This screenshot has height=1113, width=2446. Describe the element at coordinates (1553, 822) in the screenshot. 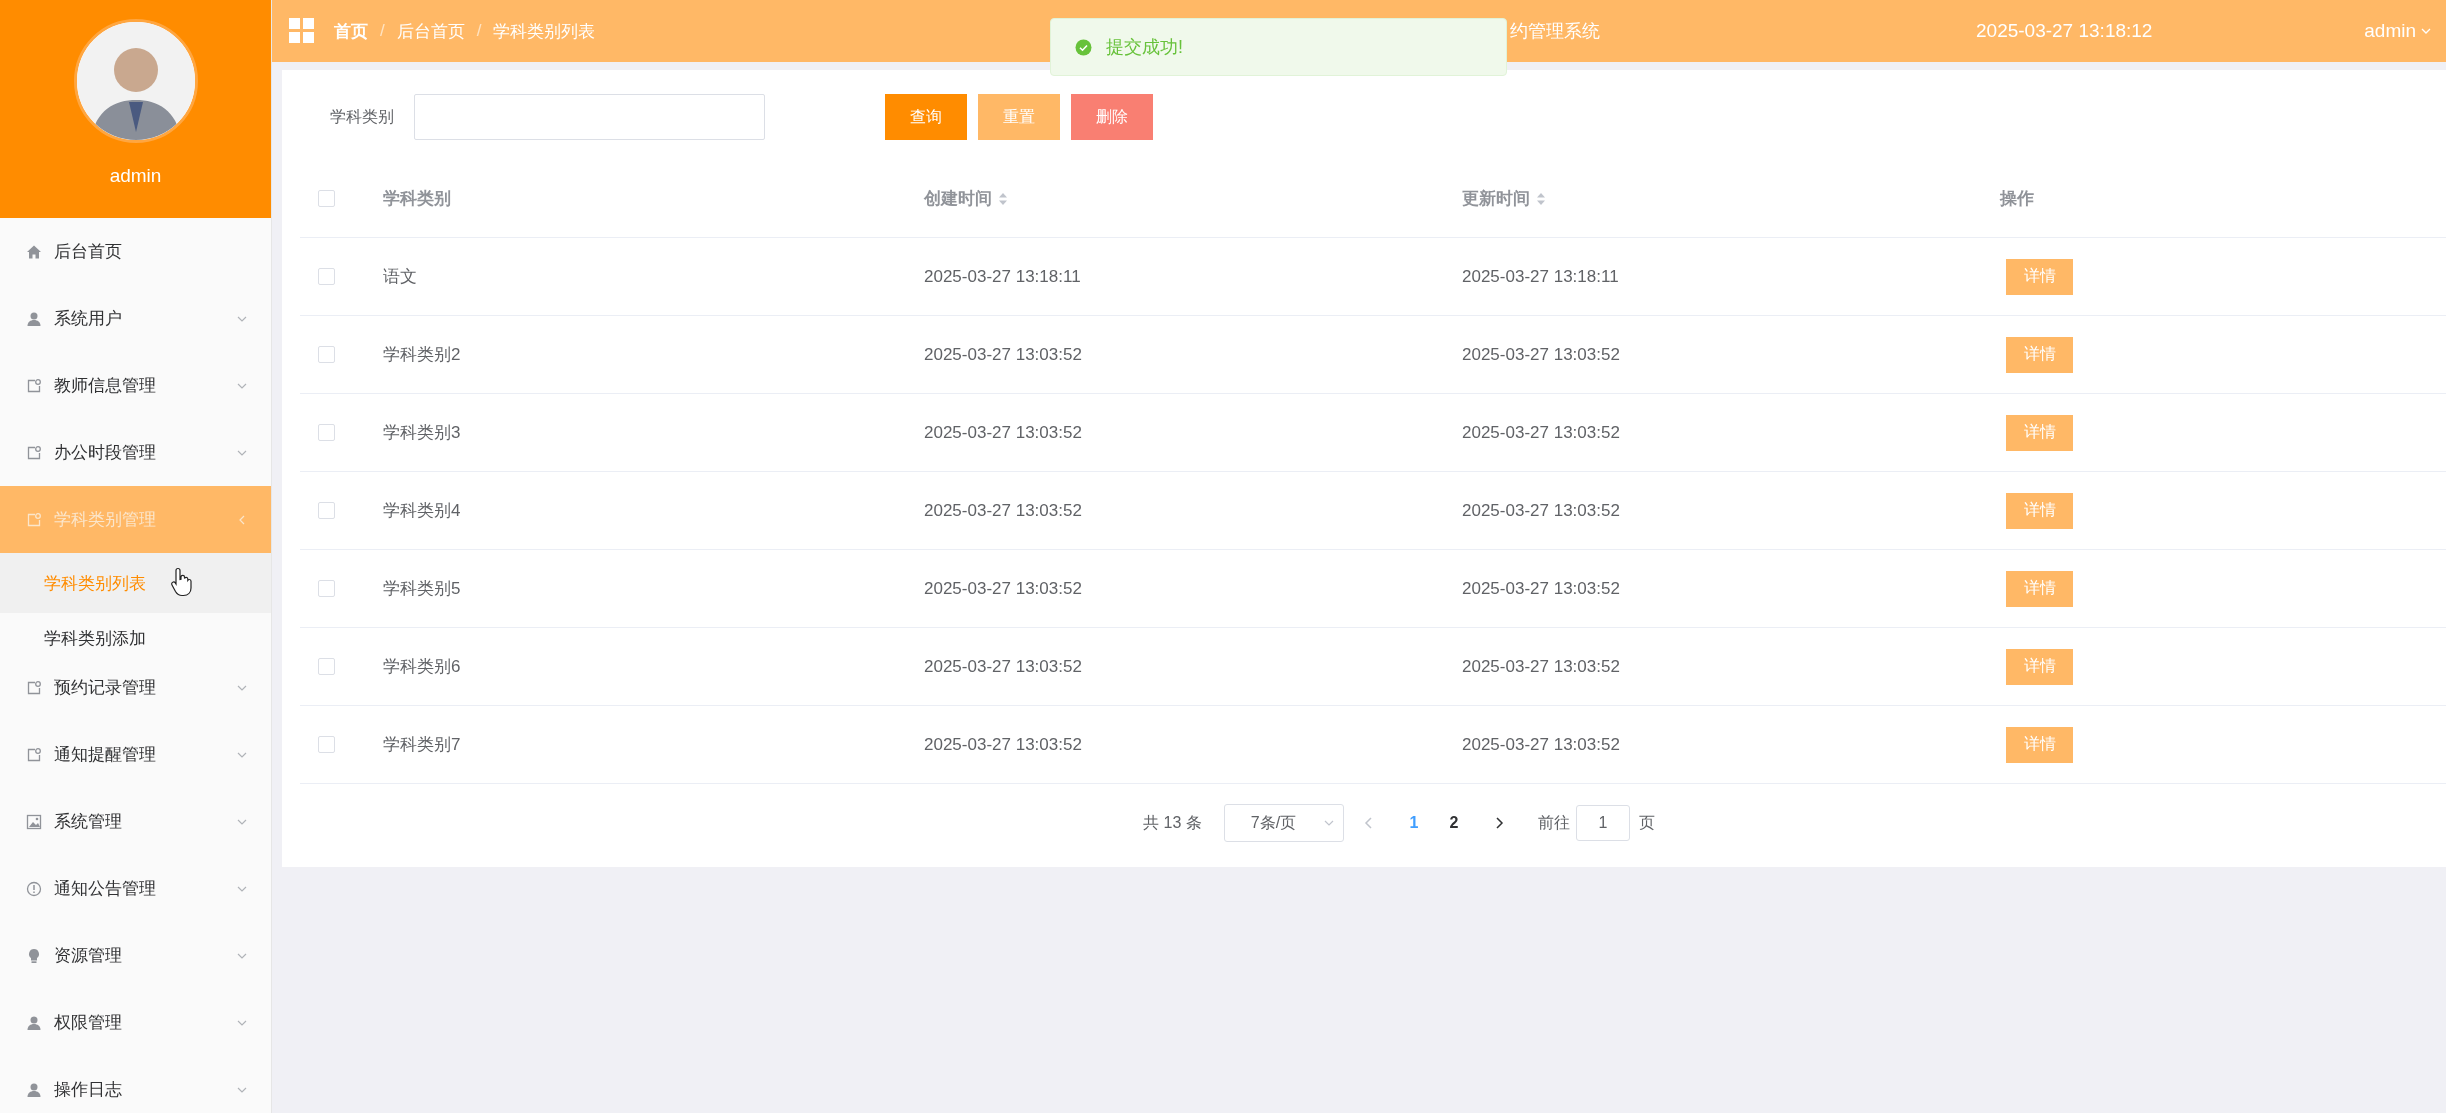

I see `goto-label: 前往` at that location.